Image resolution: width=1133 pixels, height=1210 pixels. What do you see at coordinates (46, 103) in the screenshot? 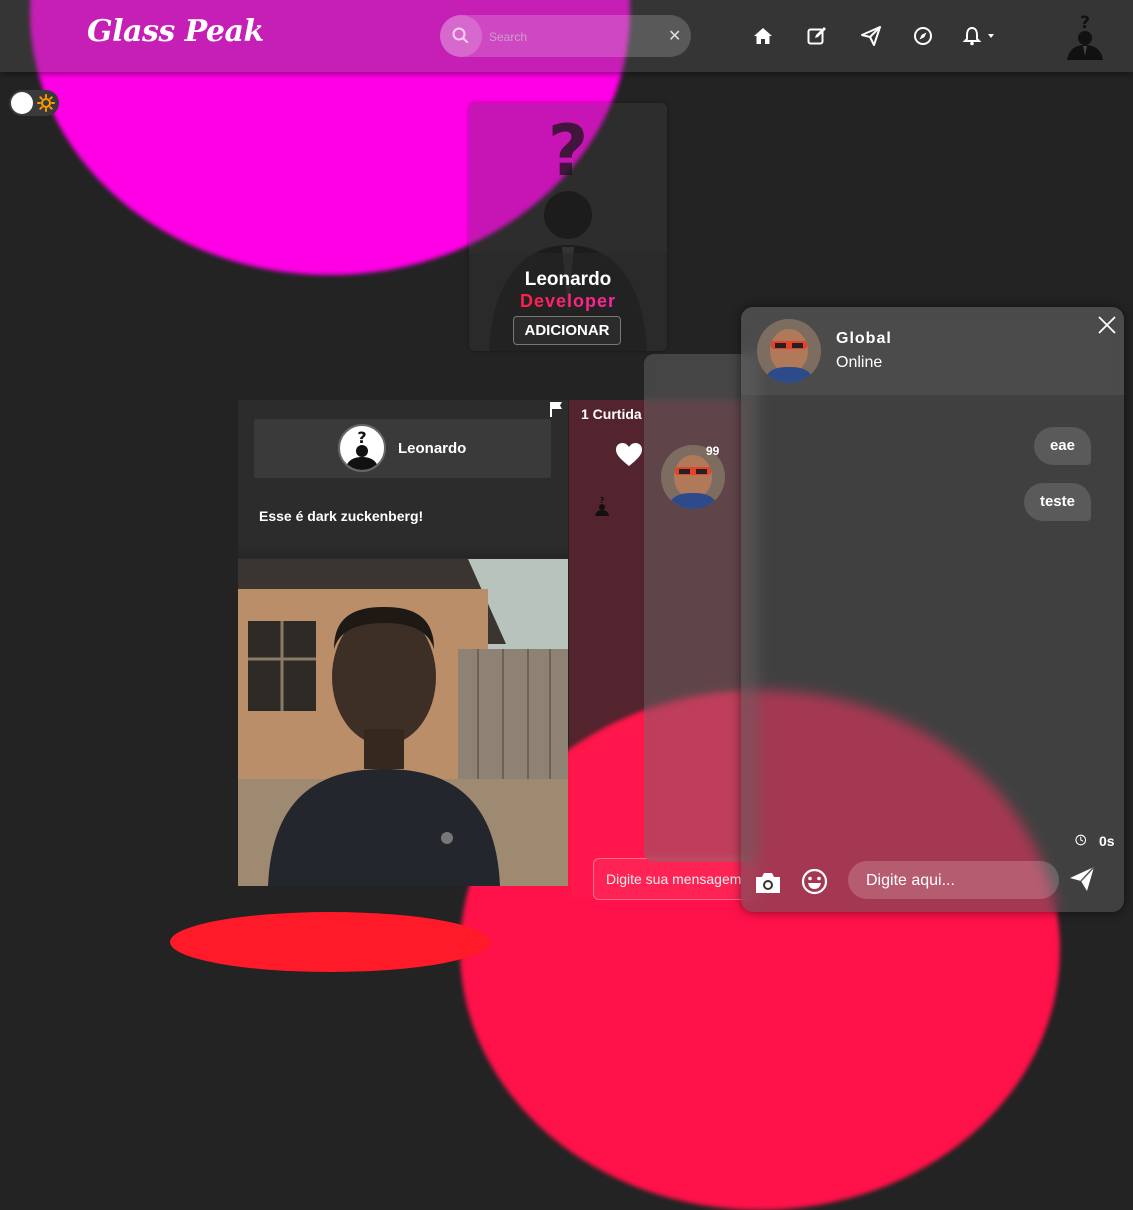
I see `sun-icon` at bounding box center [46, 103].